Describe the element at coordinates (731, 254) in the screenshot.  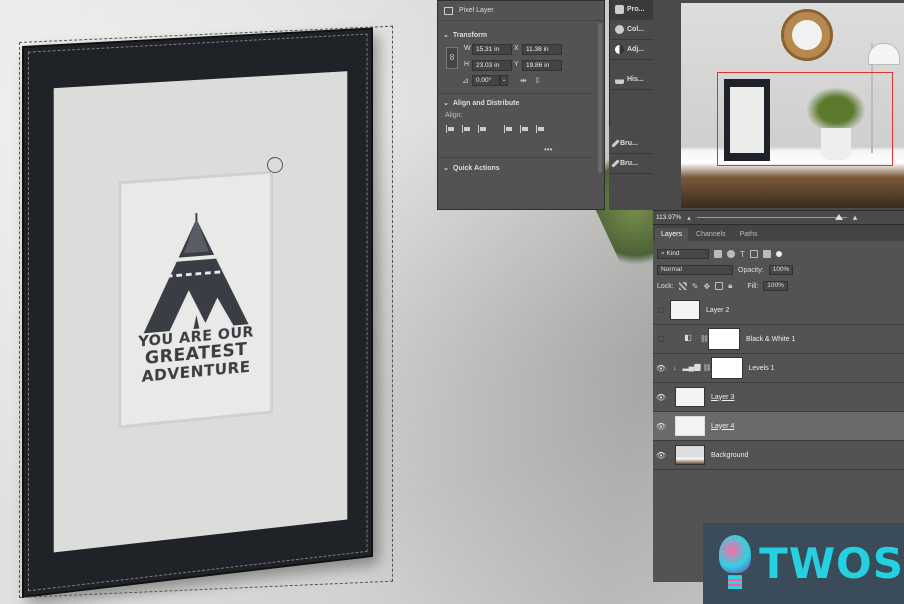
I see `filter-adjustment-icon` at that location.